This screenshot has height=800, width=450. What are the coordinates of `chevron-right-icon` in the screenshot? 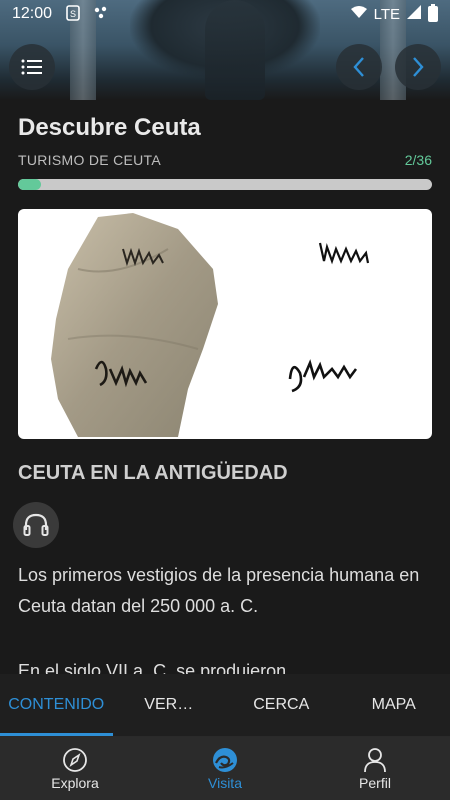 It's located at (418, 67).